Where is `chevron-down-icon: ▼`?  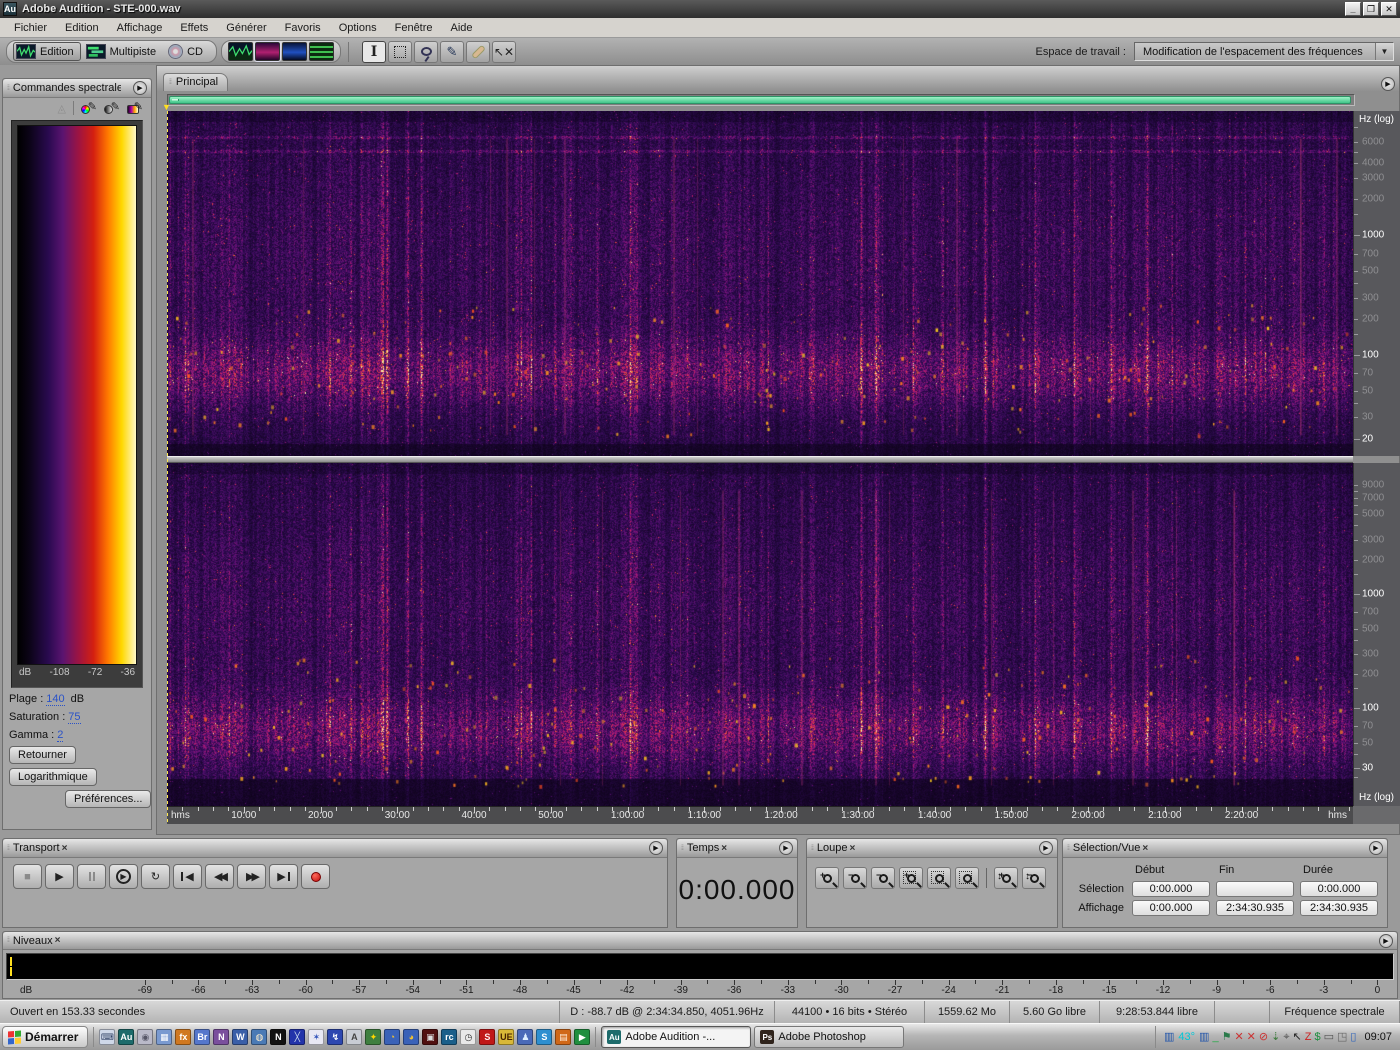
chevron-down-icon: ▼ is located at coordinates (1384, 51).